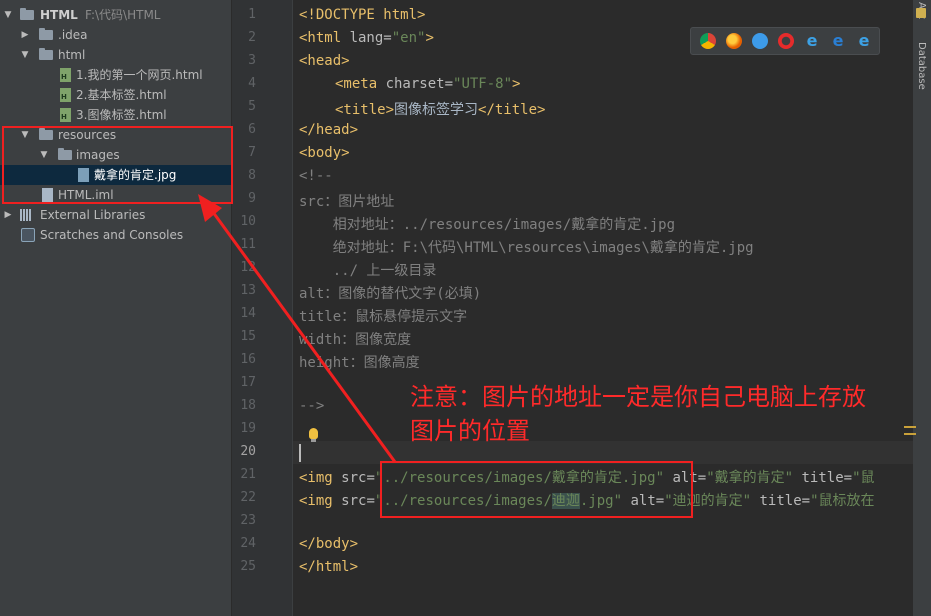  Describe the element at coordinates (638, 414) in the screenshot. I see `annotation-note: 注意：图片的地址一定是你自己电脑上存放 图片的位置` at that location.